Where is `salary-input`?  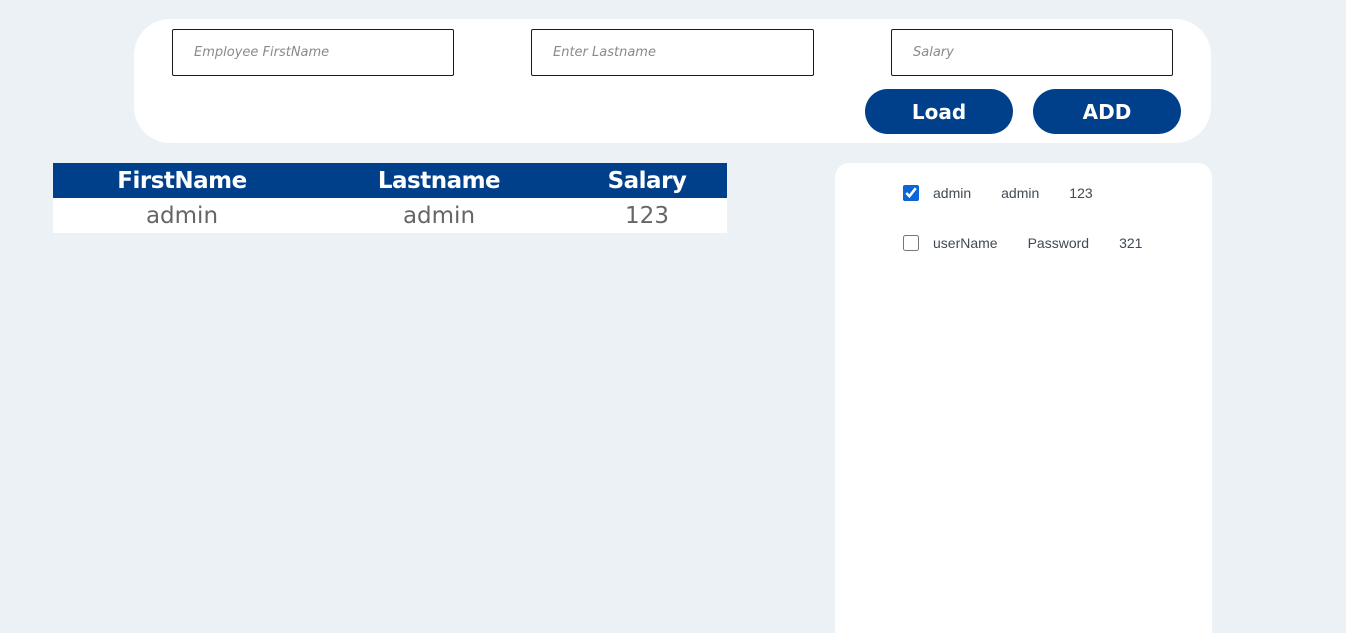
salary-input is located at coordinates (1032, 52).